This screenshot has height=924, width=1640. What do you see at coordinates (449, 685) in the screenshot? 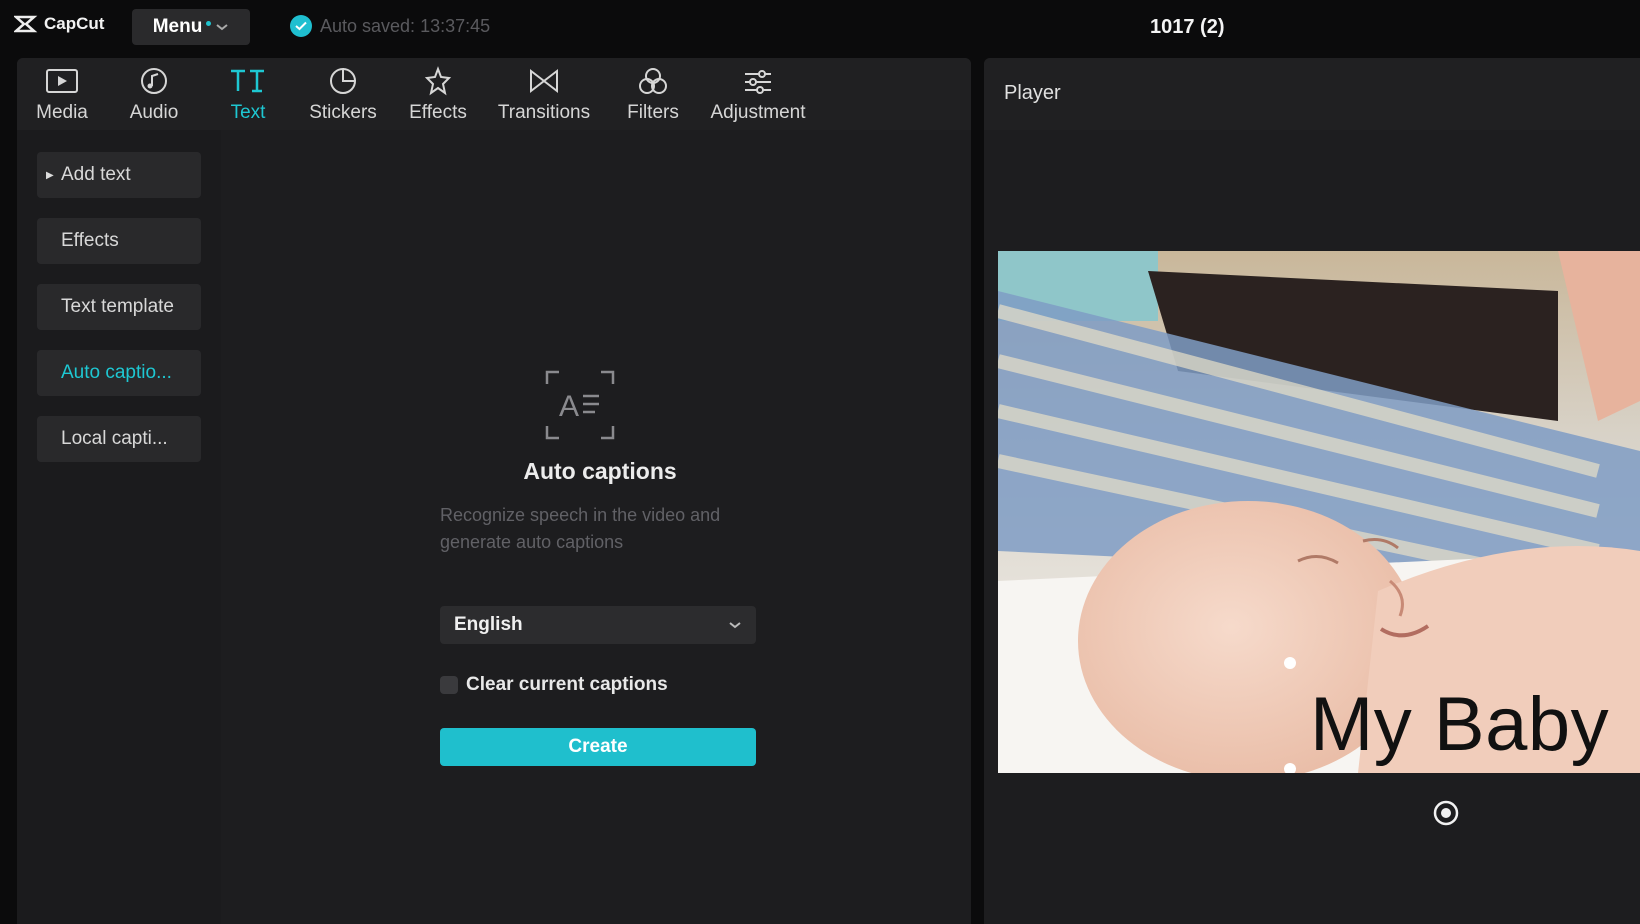
I see `clear-captions-checkbox` at bounding box center [449, 685].